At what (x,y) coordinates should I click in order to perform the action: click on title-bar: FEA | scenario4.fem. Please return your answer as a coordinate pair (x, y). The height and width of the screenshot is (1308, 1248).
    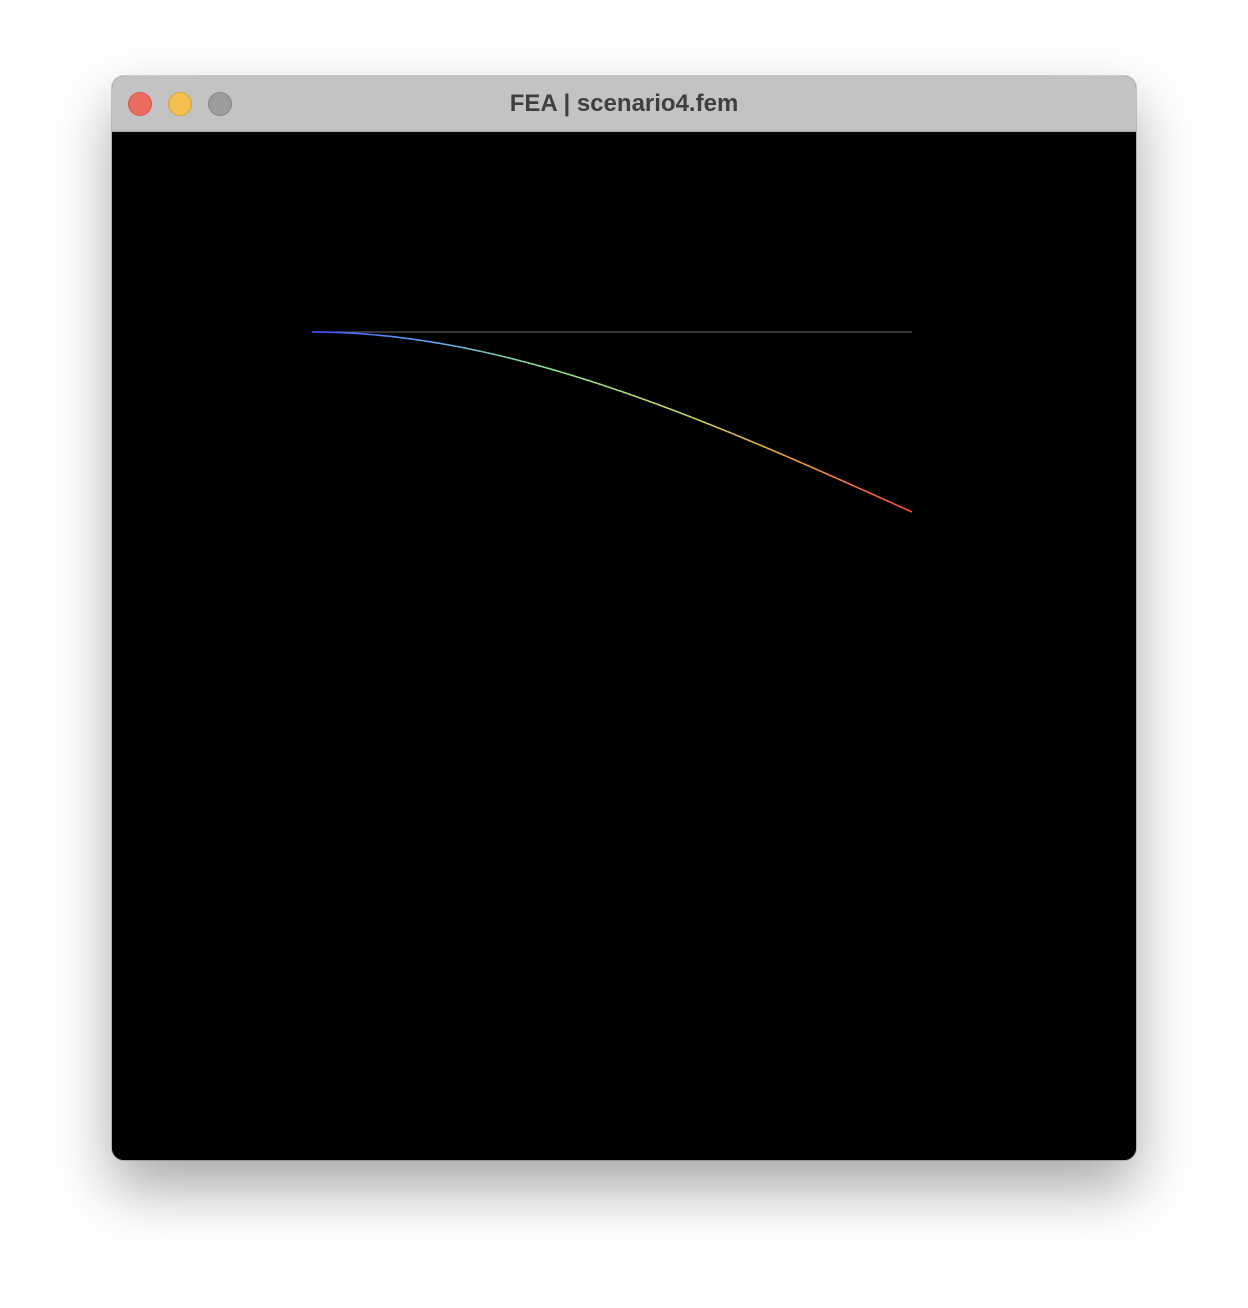
    Looking at the image, I should click on (624, 104).